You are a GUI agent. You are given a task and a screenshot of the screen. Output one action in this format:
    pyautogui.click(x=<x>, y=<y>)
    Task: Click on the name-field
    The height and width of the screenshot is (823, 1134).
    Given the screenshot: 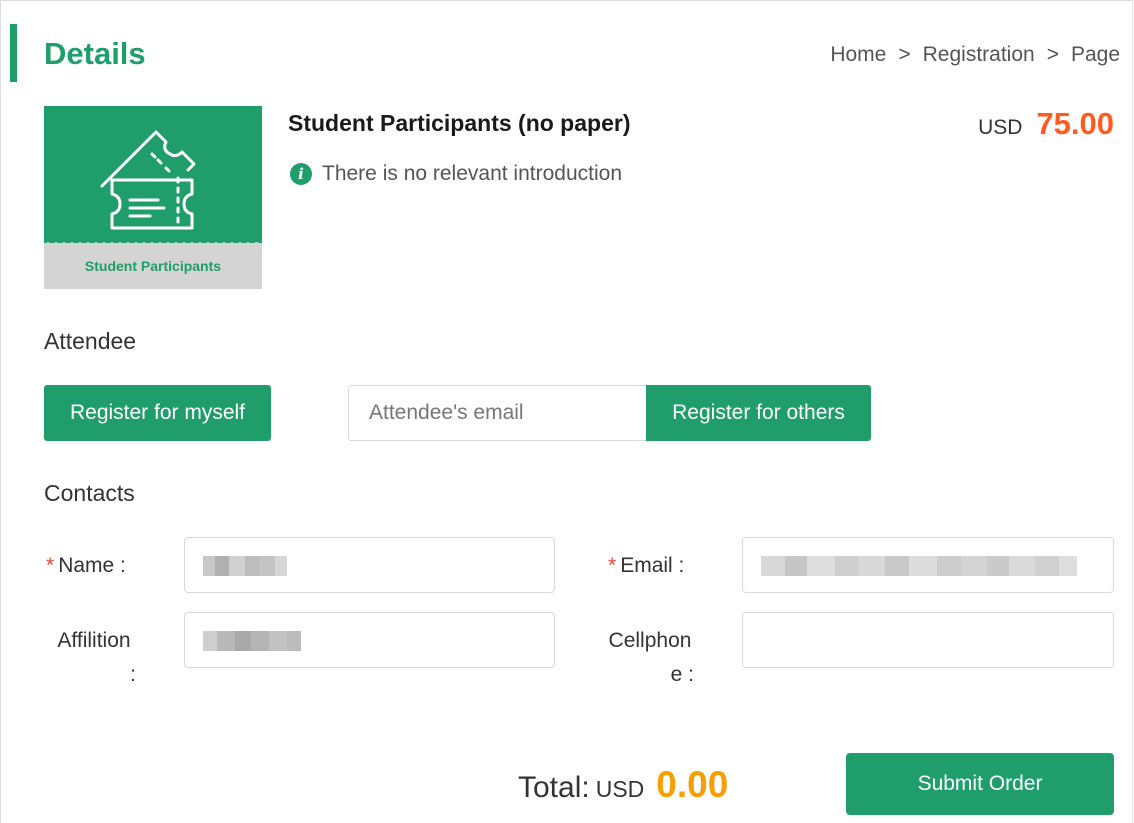 What is the action you would take?
    pyautogui.click(x=369, y=565)
    